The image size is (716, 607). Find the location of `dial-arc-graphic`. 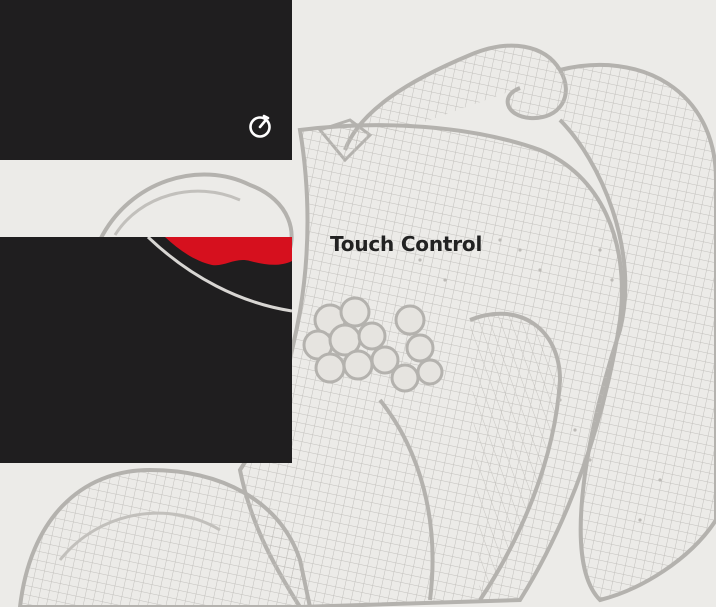

dial-arc-graphic is located at coordinates (219, 275).